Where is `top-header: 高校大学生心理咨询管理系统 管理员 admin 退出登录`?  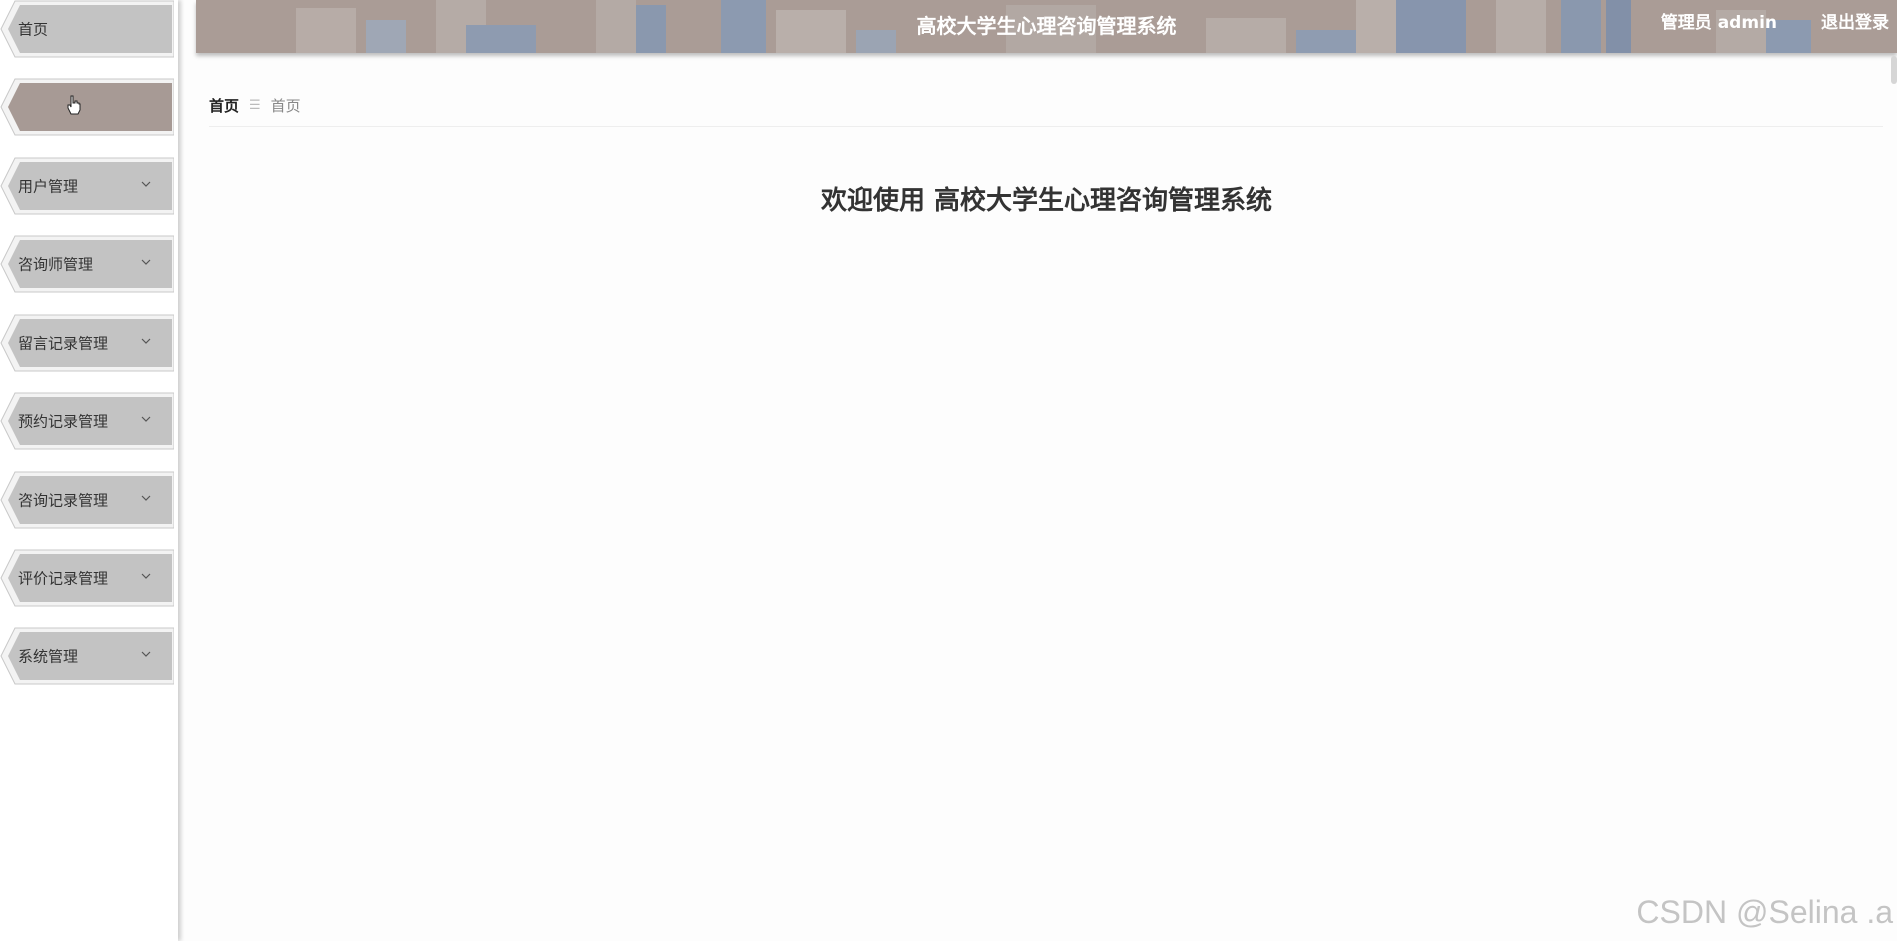 top-header: 高校大学生心理咨询管理系统 管理员 admin 退出登录 is located at coordinates (1046, 26).